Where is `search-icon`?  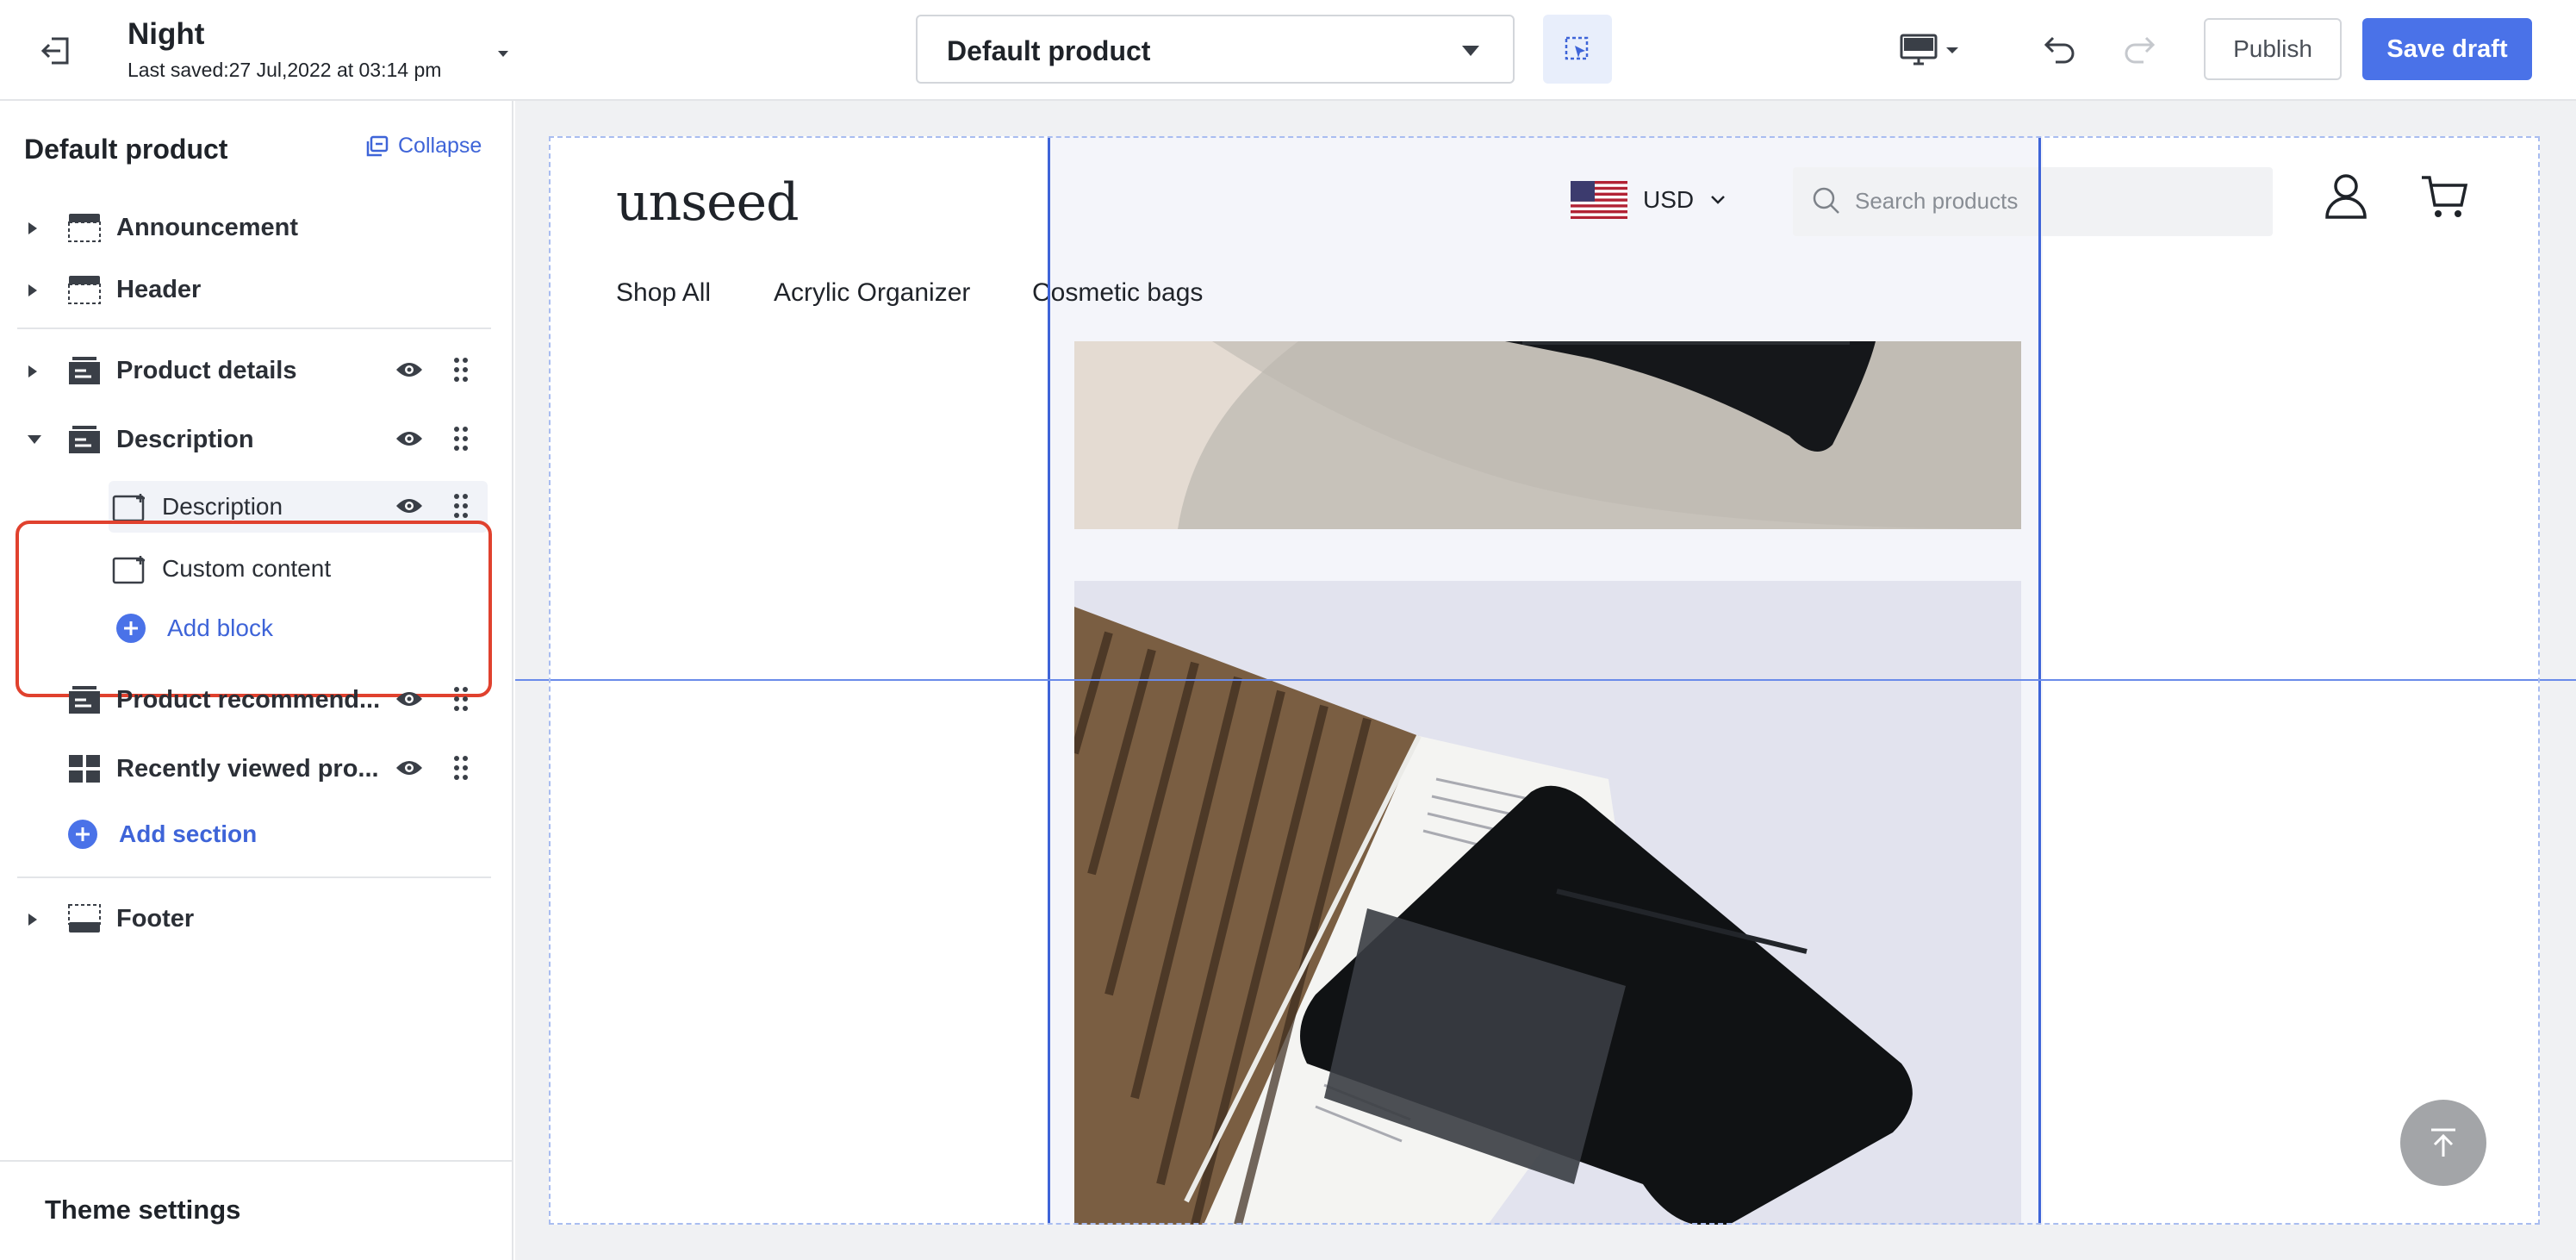 search-icon is located at coordinates (1826, 201).